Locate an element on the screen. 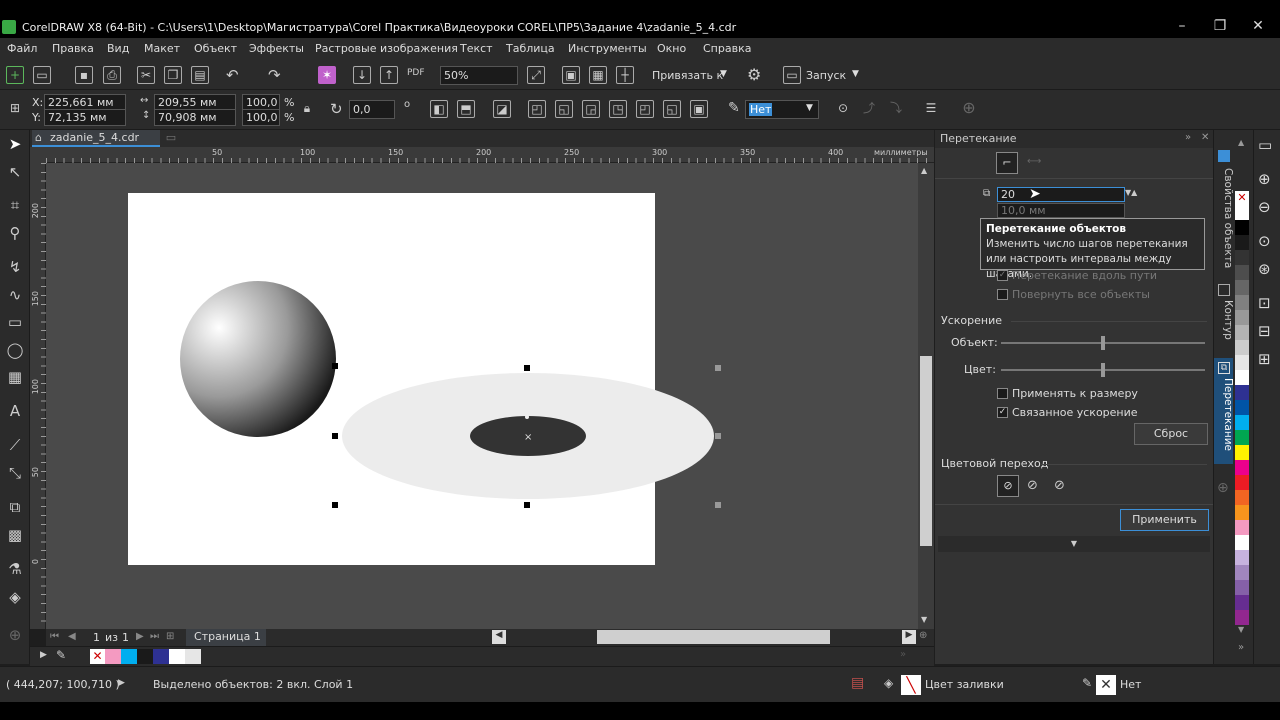 The height and width of the screenshot is (720, 1280). snap-chevron-down-icon: ▼ is located at coordinates (723, 74).